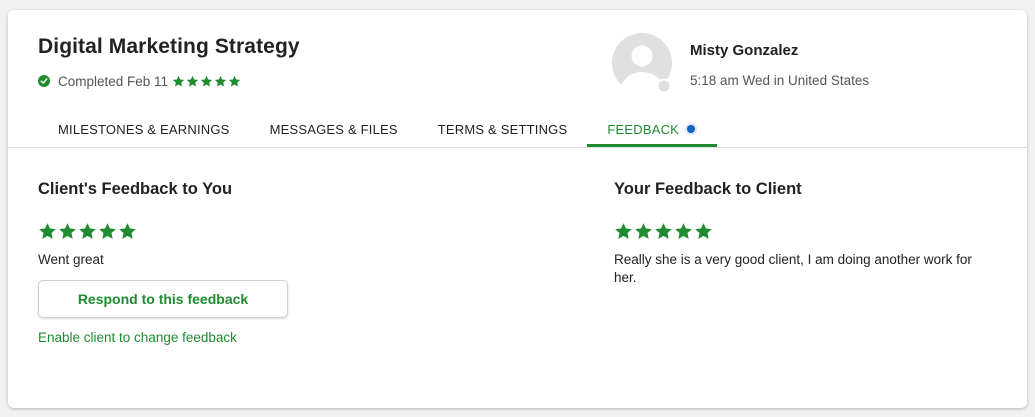 This screenshot has width=1035, height=417. I want to click on user-placeholder-icon, so click(642, 63).